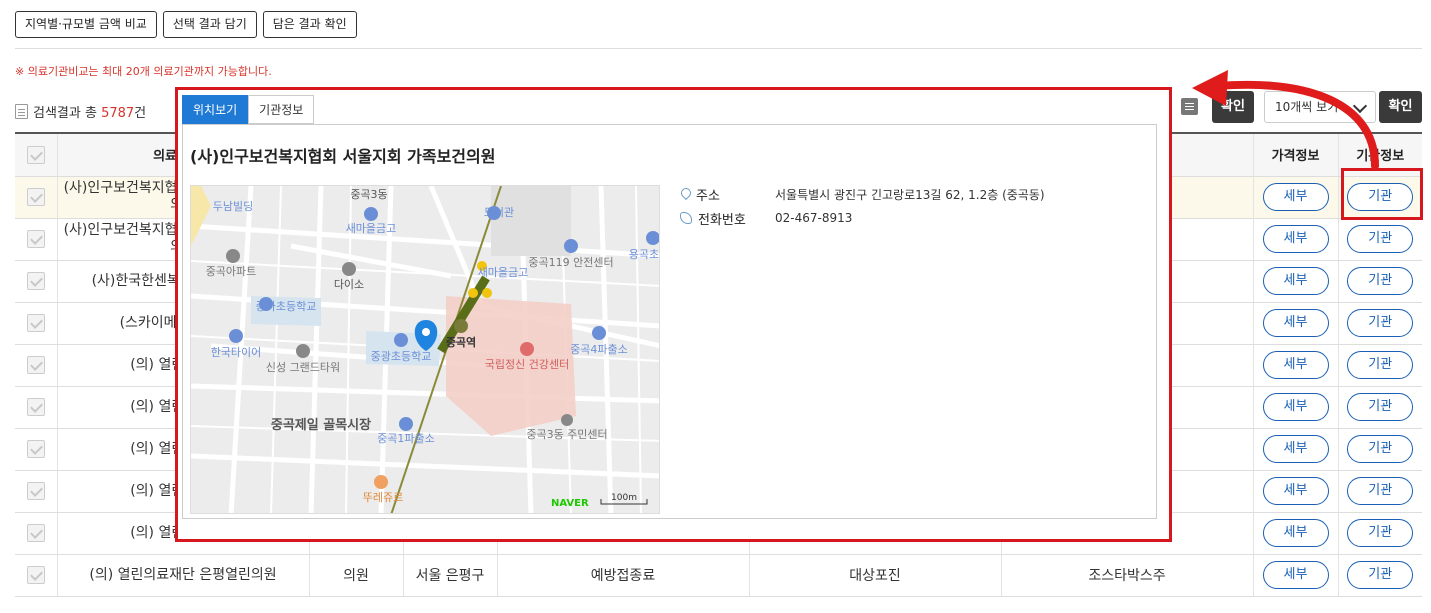 The height and width of the screenshot is (613, 1431). Describe the element at coordinates (233, 206) in the screenshot. I see `map-label-dunam: 두남빌딩` at that location.